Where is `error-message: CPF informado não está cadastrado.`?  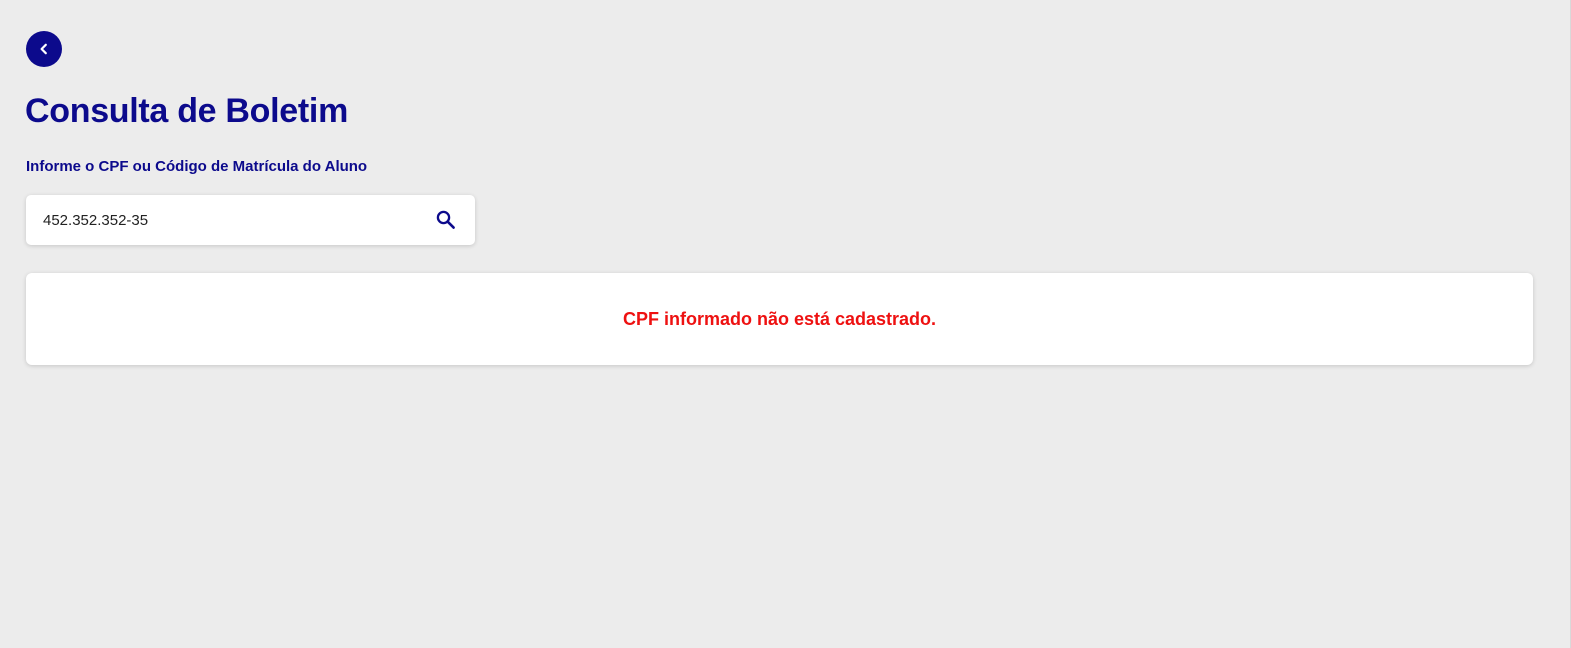
error-message: CPF informado não está cadastrado. is located at coordinates (779, 318).